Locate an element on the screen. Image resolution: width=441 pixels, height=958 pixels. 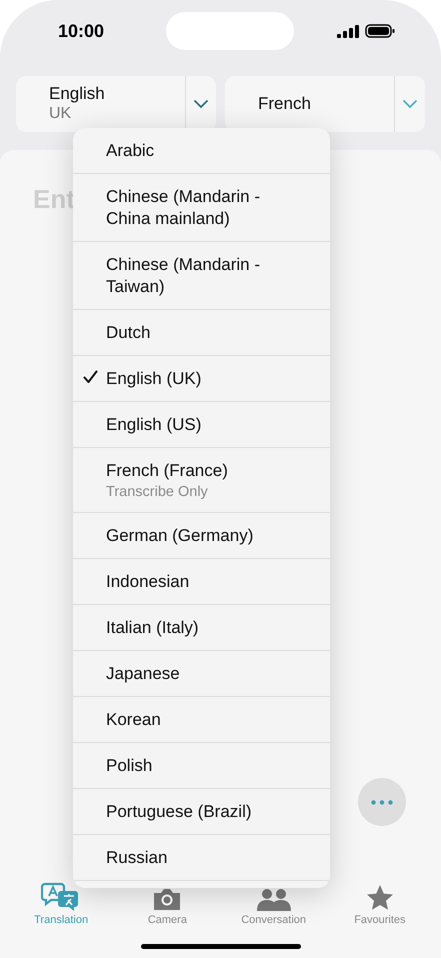
more-icon is located at coordinates (382, 802).